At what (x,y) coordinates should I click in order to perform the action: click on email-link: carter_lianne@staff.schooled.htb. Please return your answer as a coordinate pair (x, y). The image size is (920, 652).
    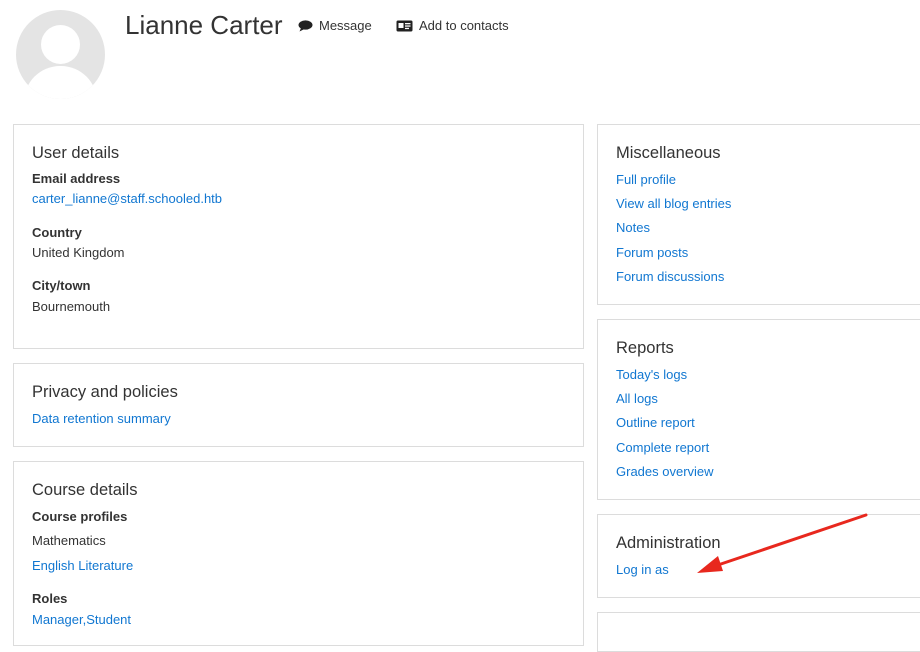
    Looking at the image, I should click on (127, 199).